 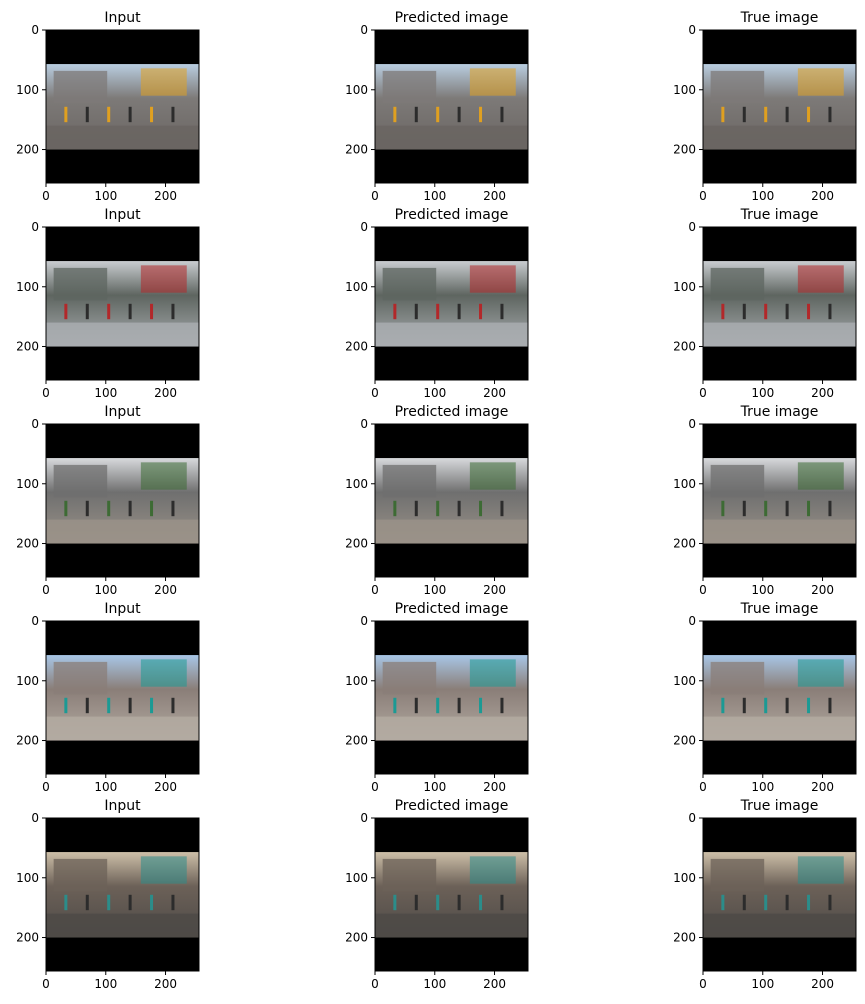 I want to click on panel-r1-c2: True image 0 100 200 0 100 200, so click(x=765, y=303).